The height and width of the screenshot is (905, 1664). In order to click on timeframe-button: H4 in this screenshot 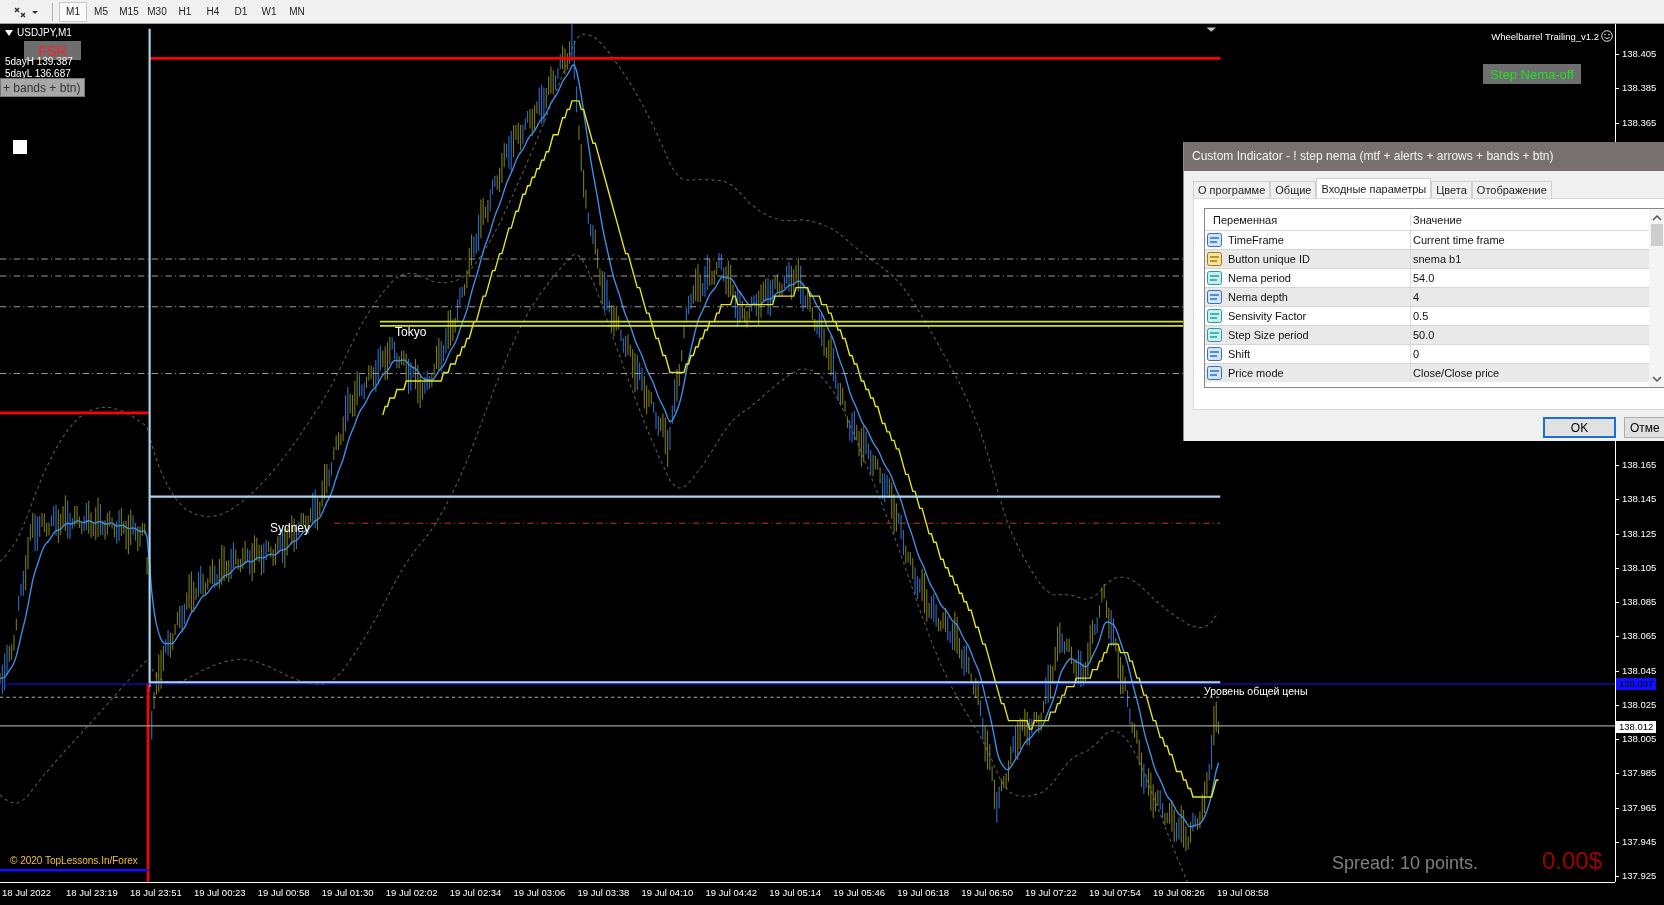, I will do `click(213, 11)`.